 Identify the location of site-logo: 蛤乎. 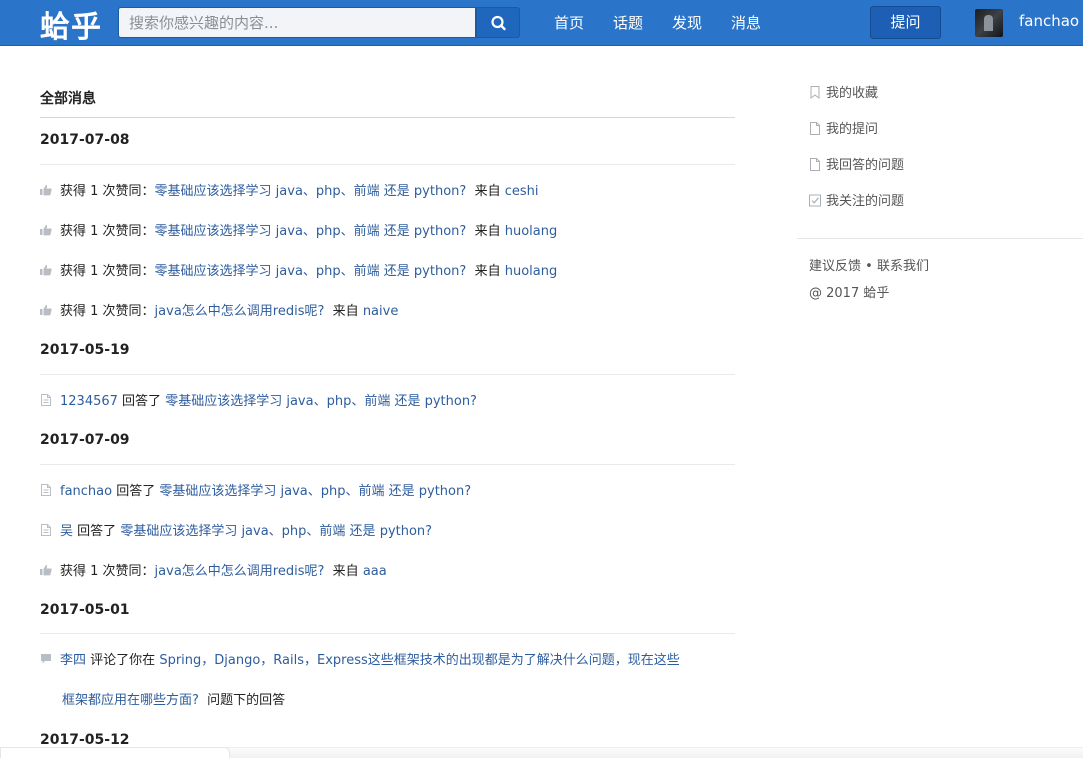
(71, 24).